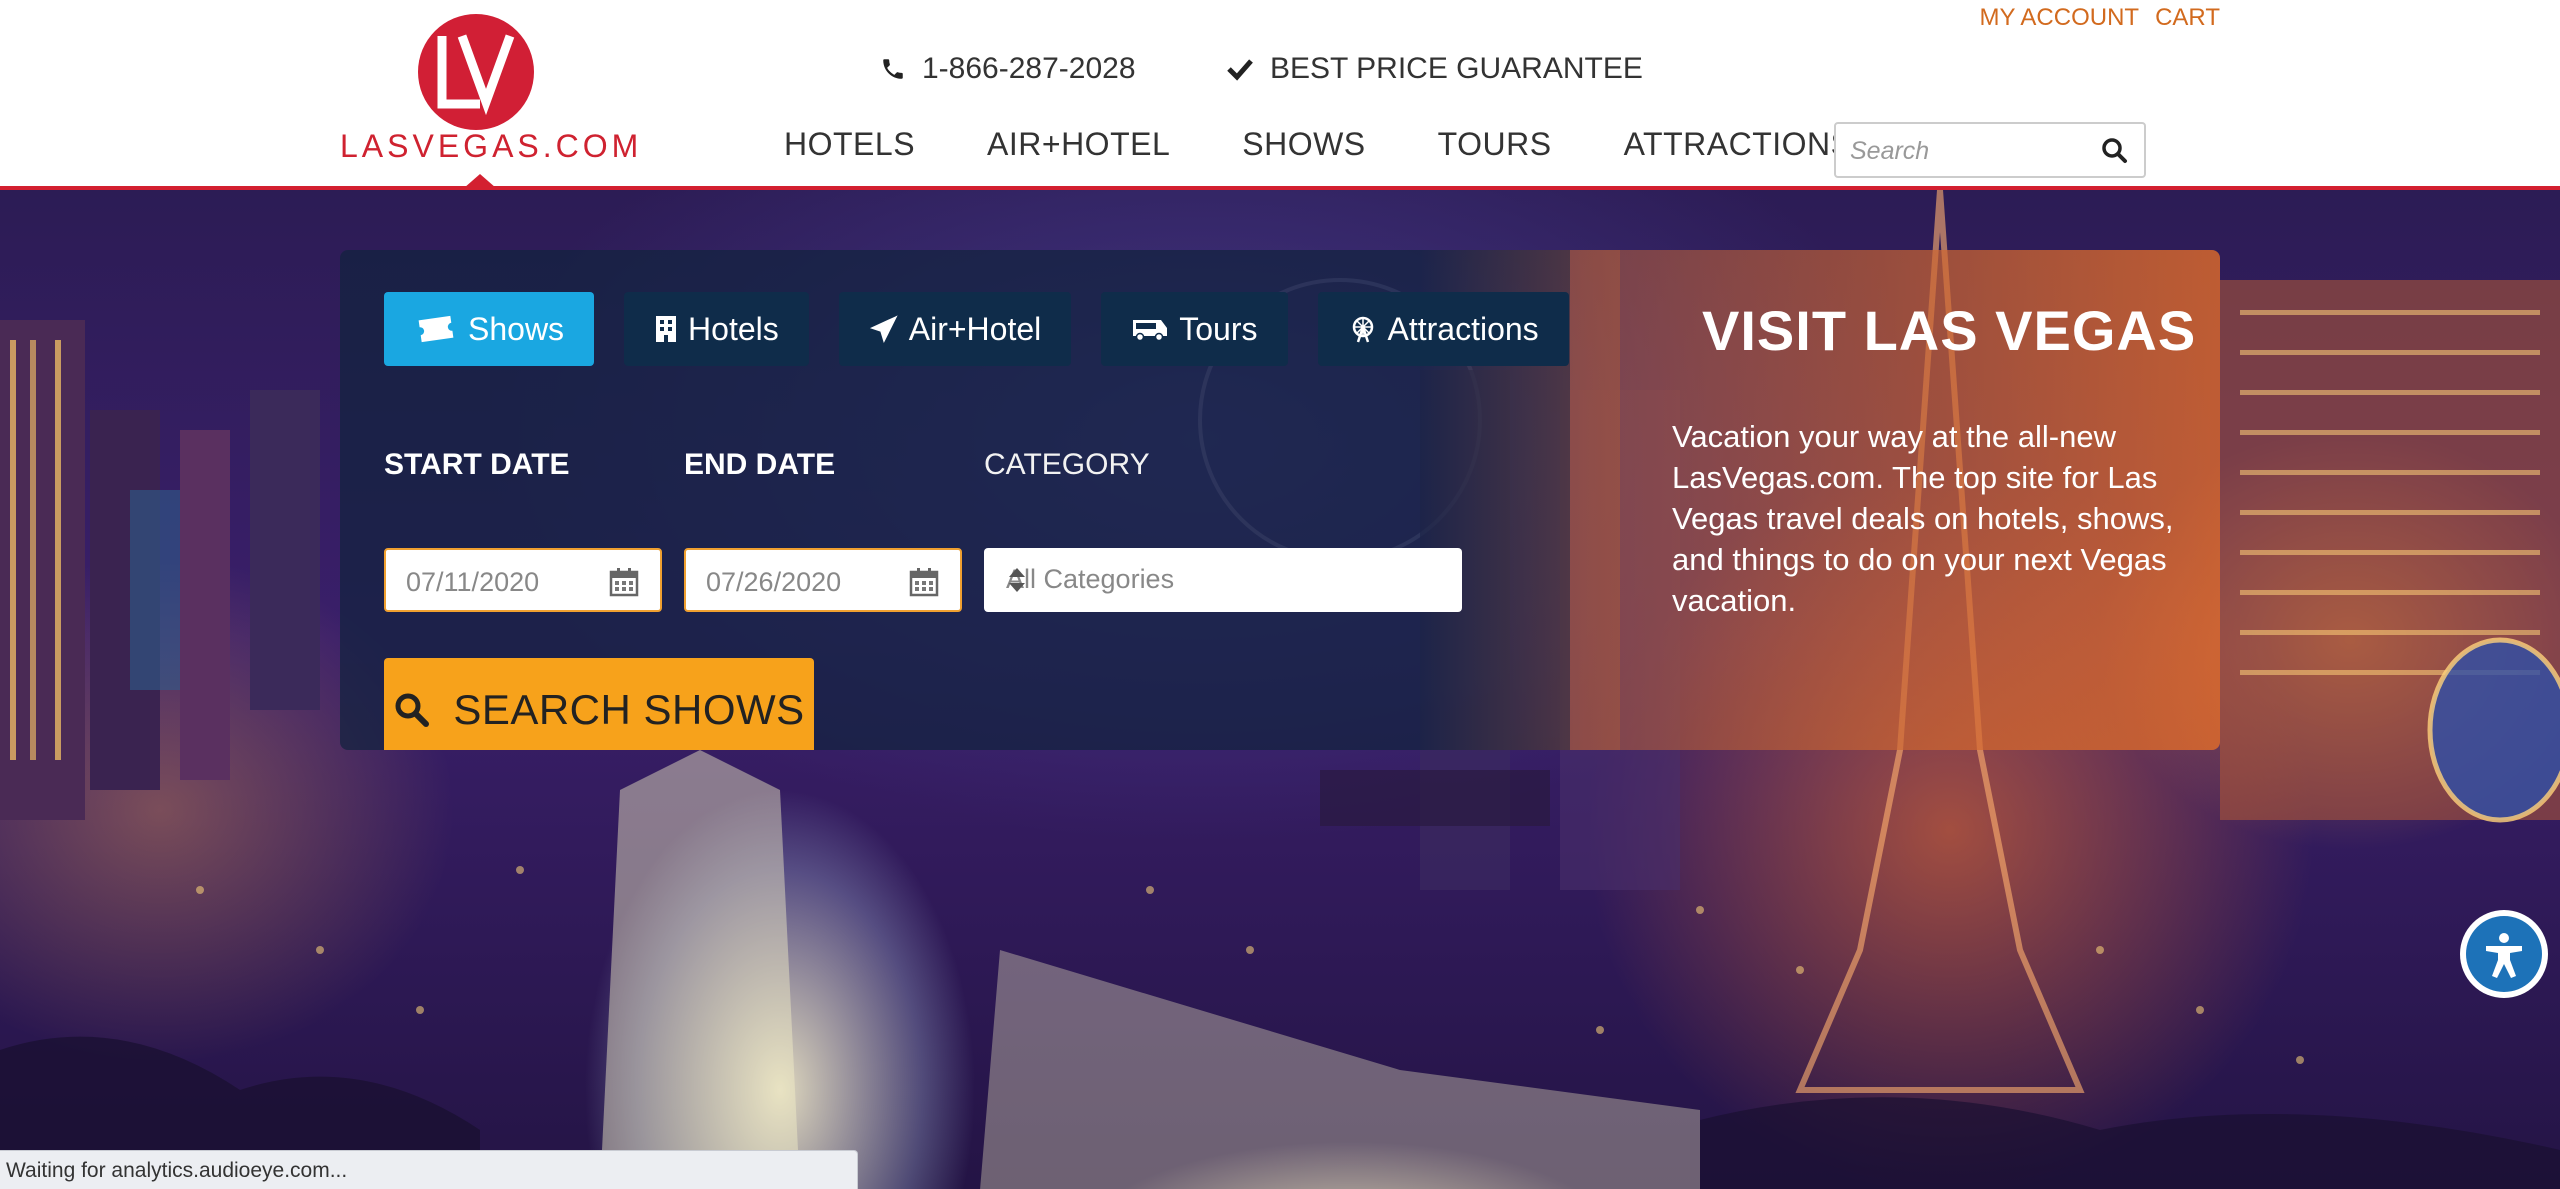 This screenshot has height=1189, width=2560. Describe the element at coordinates (1949, 330) in the screenshot. I see `promo-title: VISIT LAS VEGAS` at that location.